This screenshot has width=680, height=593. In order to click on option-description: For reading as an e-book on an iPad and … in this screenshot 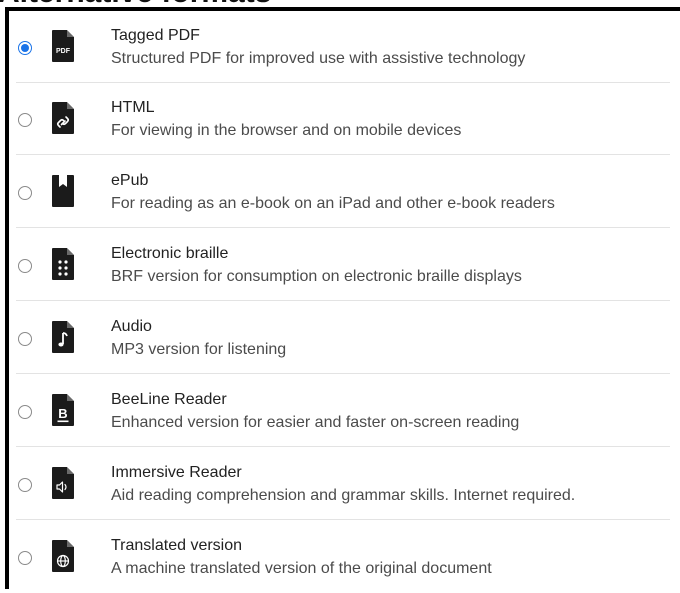, I will do `click(333, 203)`.